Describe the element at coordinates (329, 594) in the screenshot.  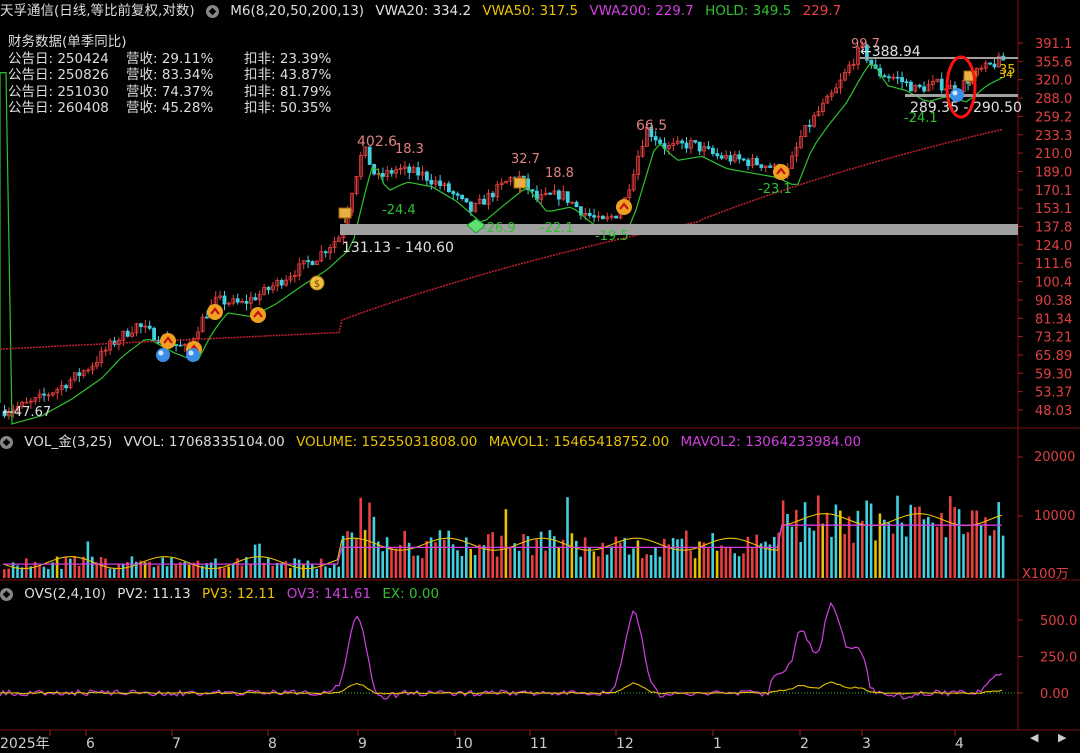
I see `ov3-label: OV3: 141.61` at that location.